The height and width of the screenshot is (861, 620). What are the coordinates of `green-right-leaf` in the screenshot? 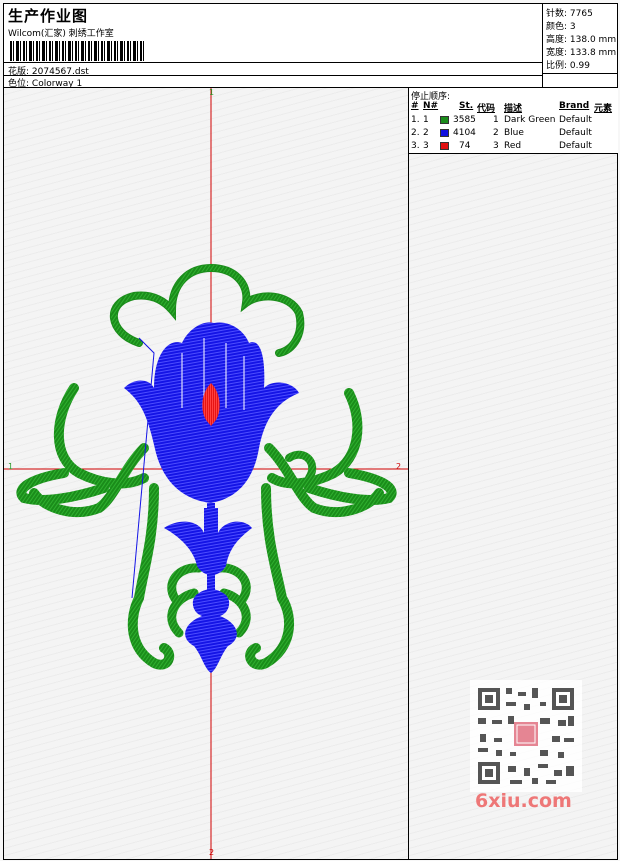 It's located at (330, 452).